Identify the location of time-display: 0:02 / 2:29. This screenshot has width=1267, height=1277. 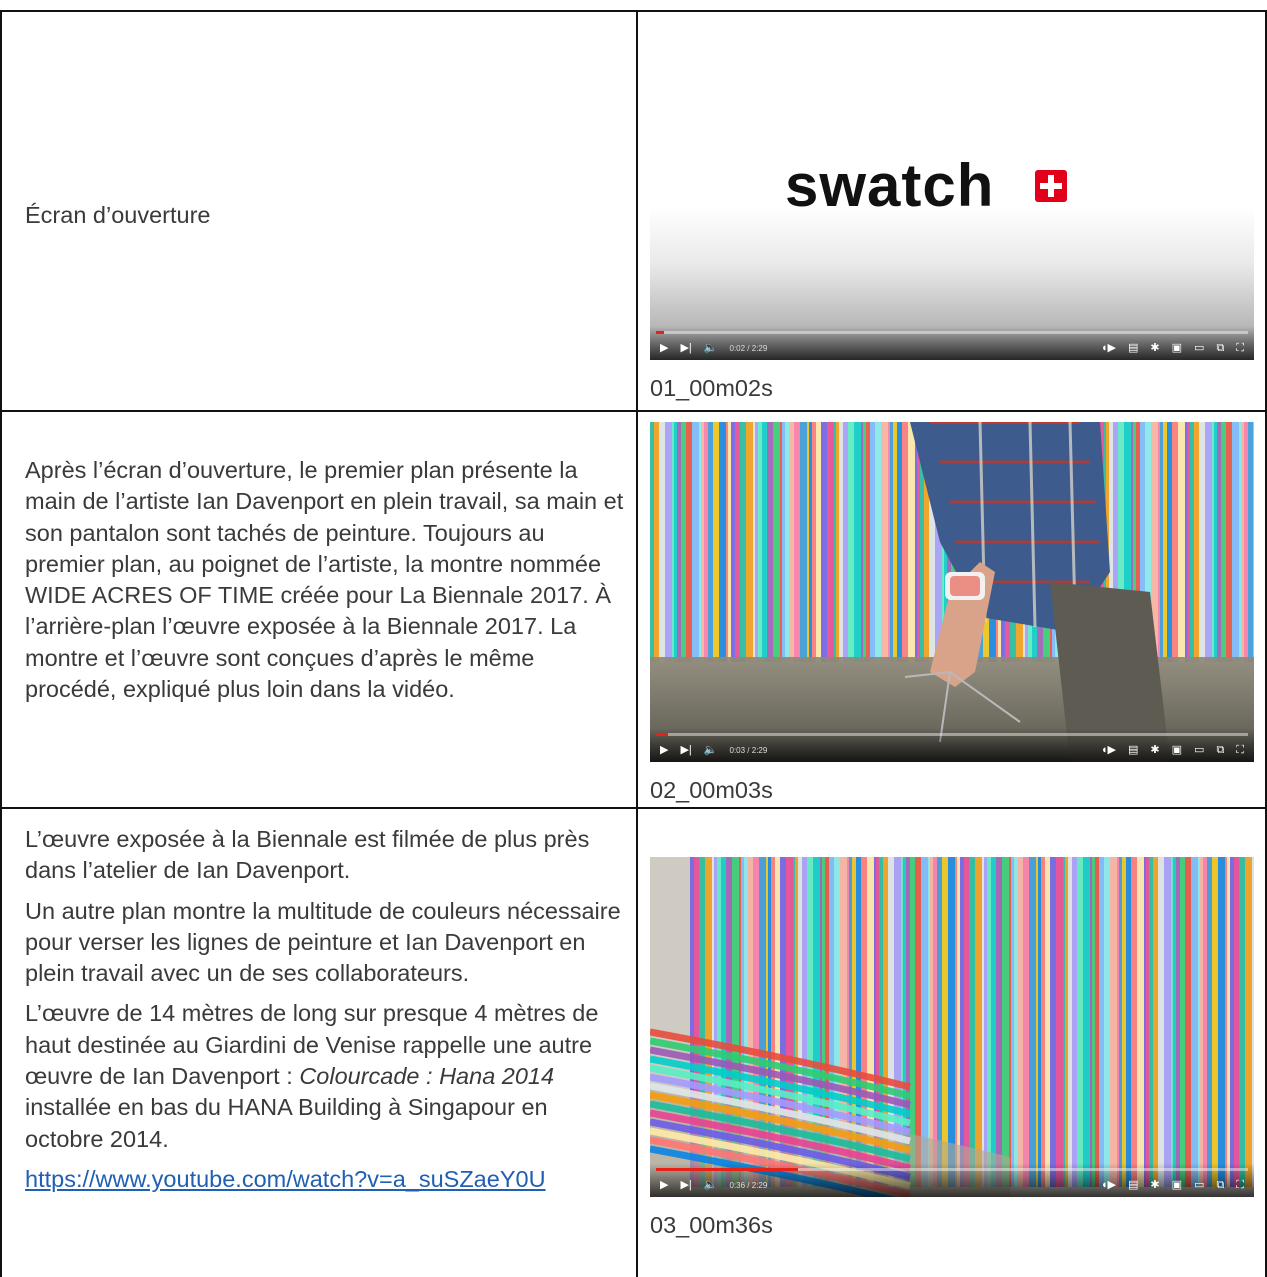
(748, 348).